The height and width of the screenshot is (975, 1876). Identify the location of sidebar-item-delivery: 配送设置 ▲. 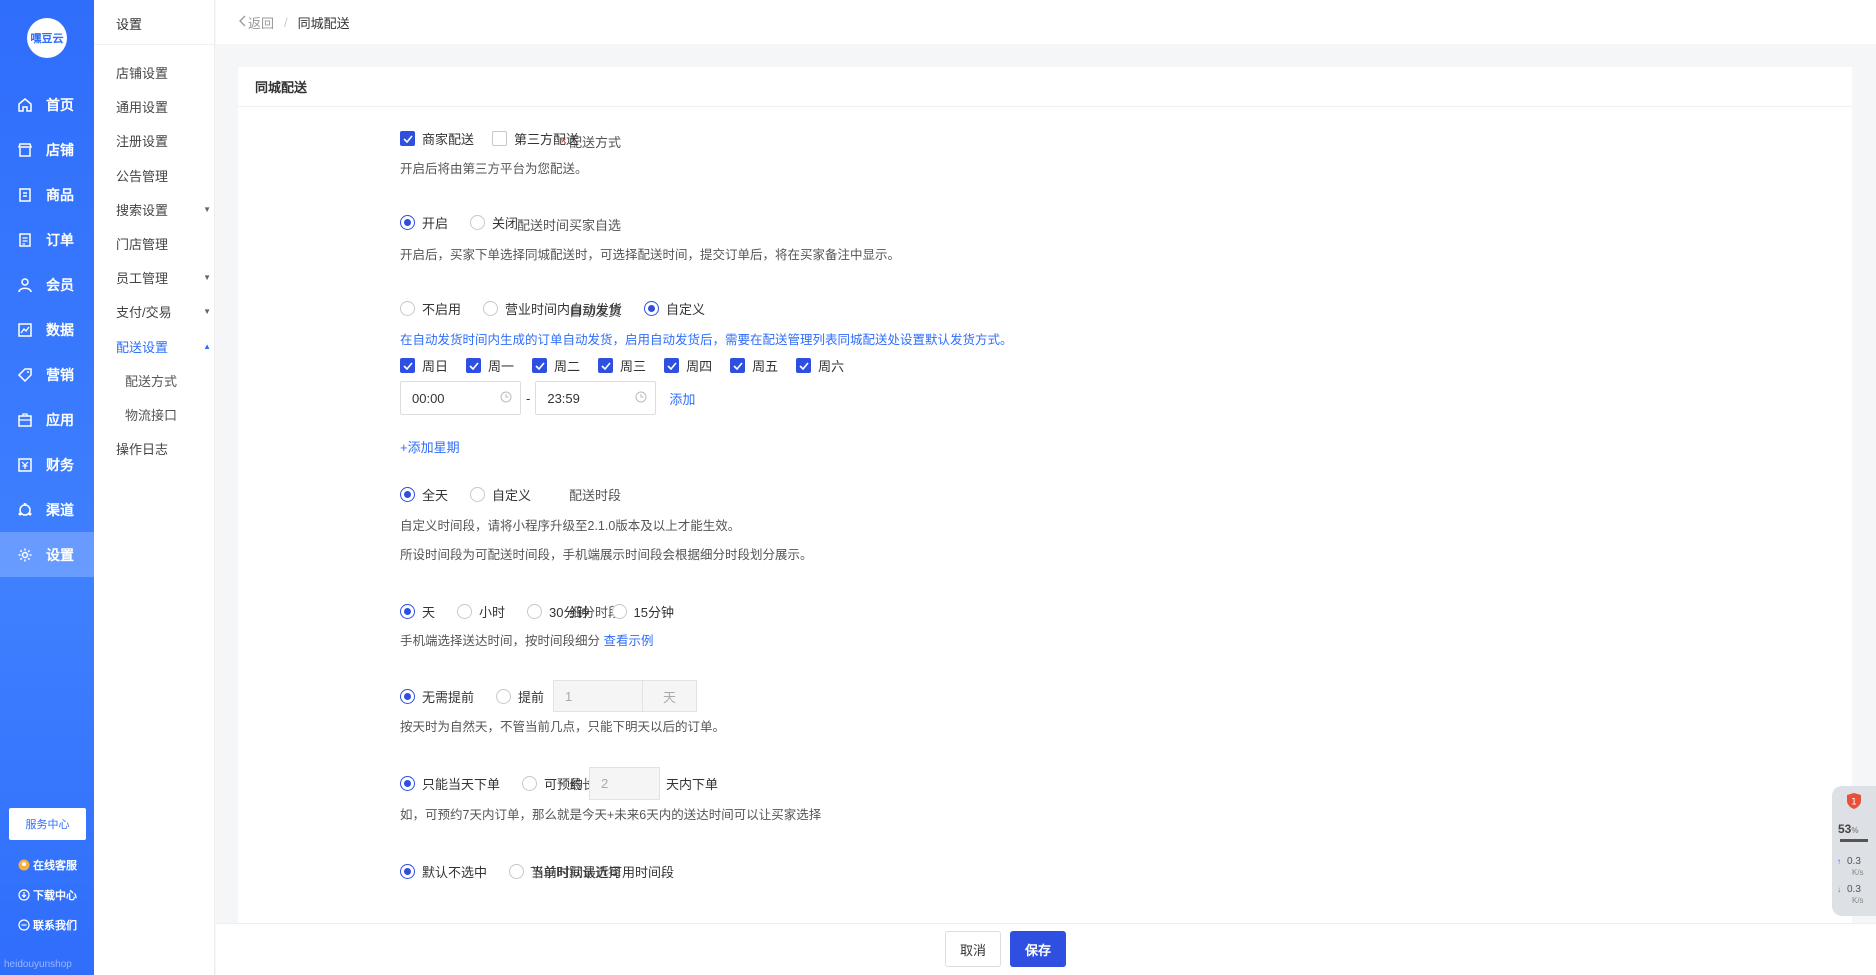
(163, 346).